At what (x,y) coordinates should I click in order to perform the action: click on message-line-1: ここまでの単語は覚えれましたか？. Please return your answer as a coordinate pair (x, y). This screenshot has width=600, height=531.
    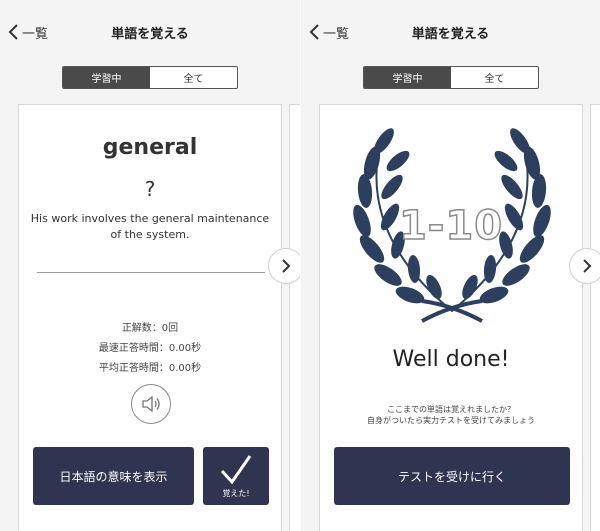
    Looking at the image, I should click on (451, 409).